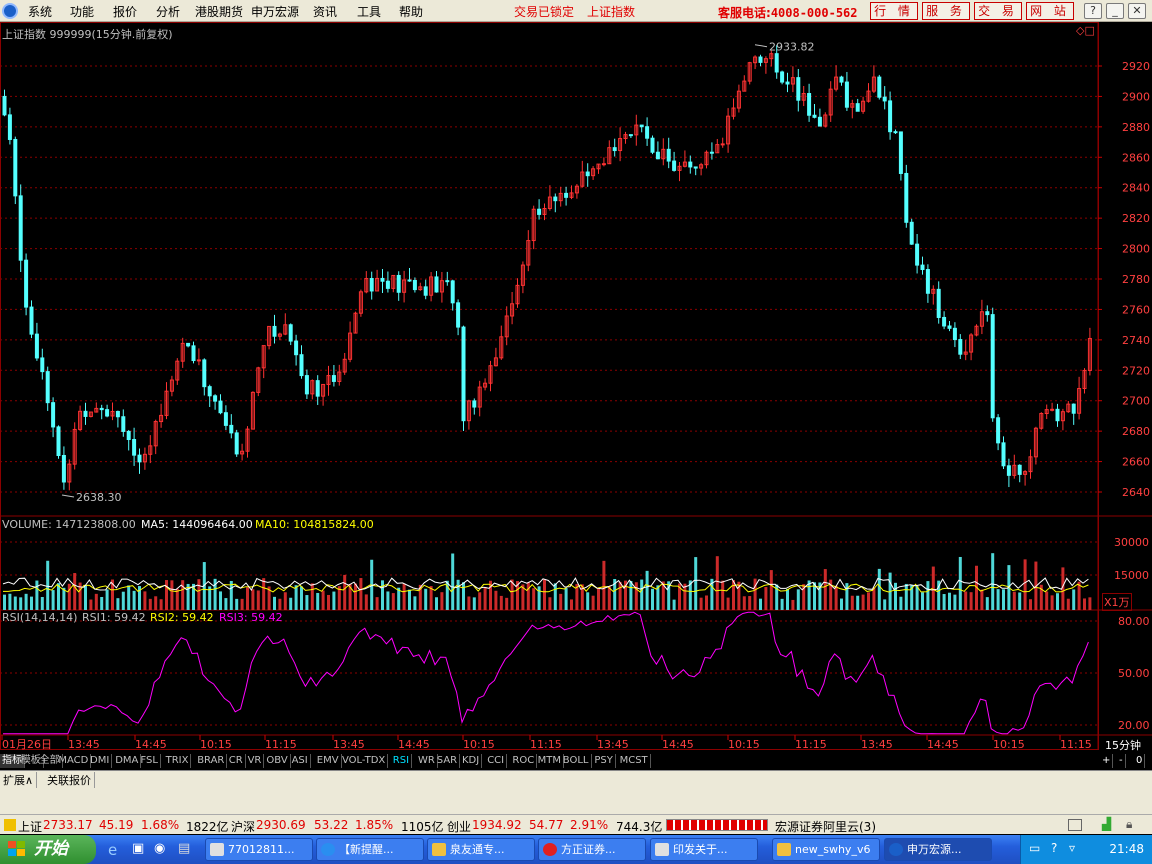 The image size is (1152, 864). I want to click on indicator-tab: CCI, so click(496, 761).